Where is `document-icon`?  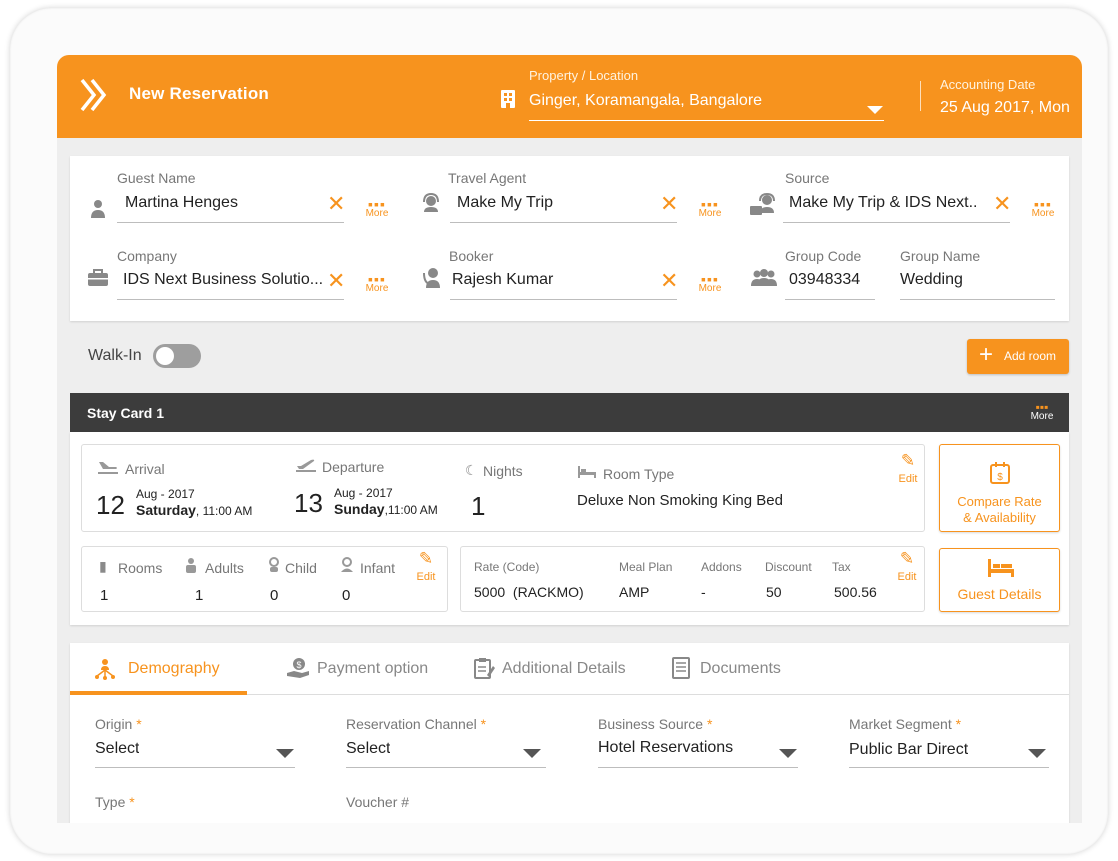
document-icon is located at coordinates (681, 668).